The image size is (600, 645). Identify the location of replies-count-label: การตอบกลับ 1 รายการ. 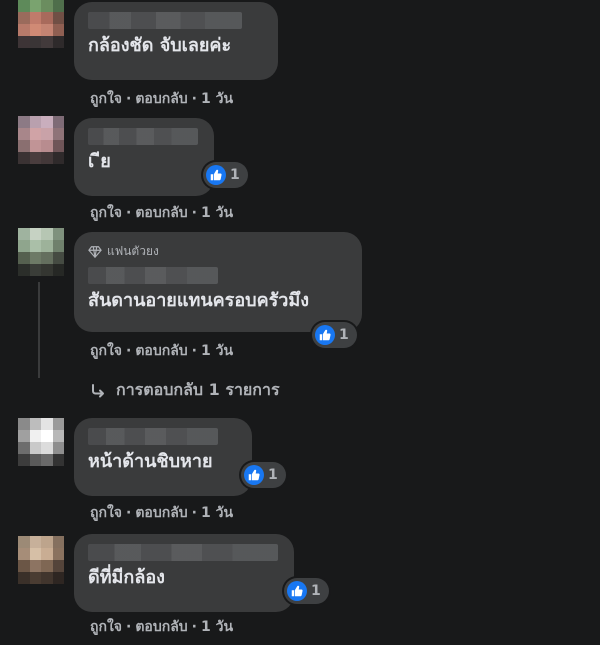
(198, 390).